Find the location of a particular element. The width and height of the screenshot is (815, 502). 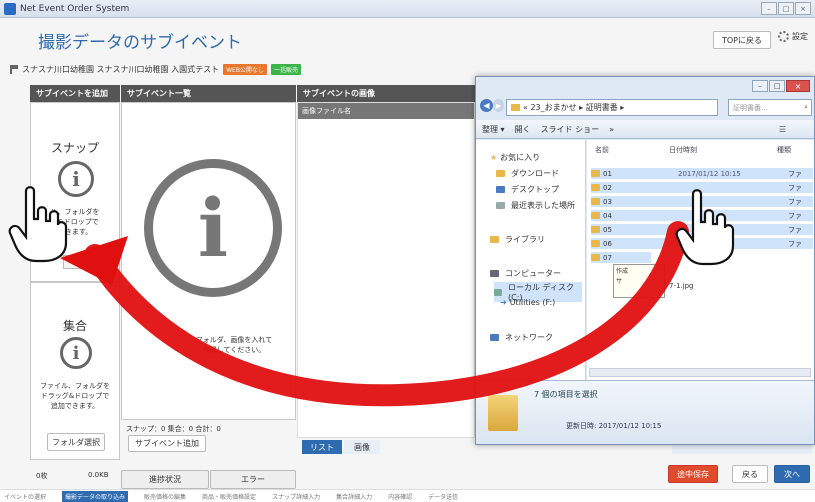

step-item: データ送信 is located at coordinates (443, 496).